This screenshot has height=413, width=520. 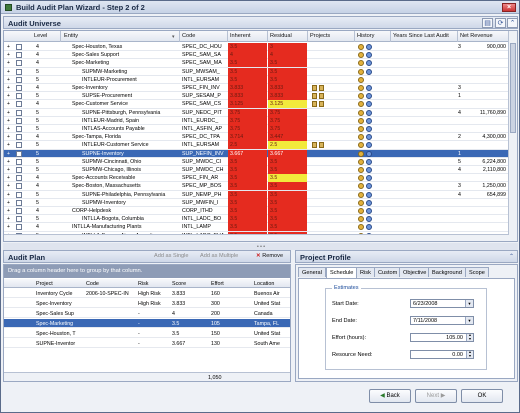 What do you see at coordinates (260, 7) in the screenshot?
I see `title-bar: Build Audit Plan Wizard - Step 2 of 2 ×` at bounding box center [260, 7].